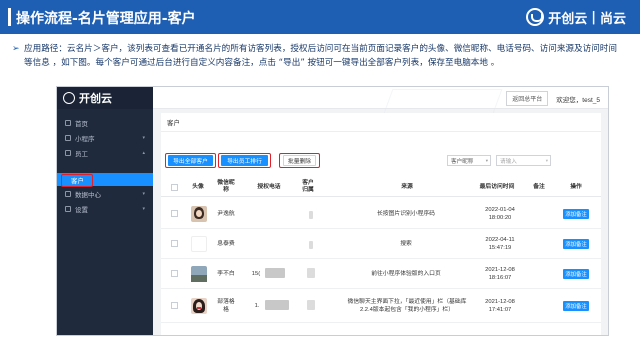 This screenshot has height=360, width=640. I want to click on last-visit-cell: 2022-04-11 15:47:19, so click(500, 244).